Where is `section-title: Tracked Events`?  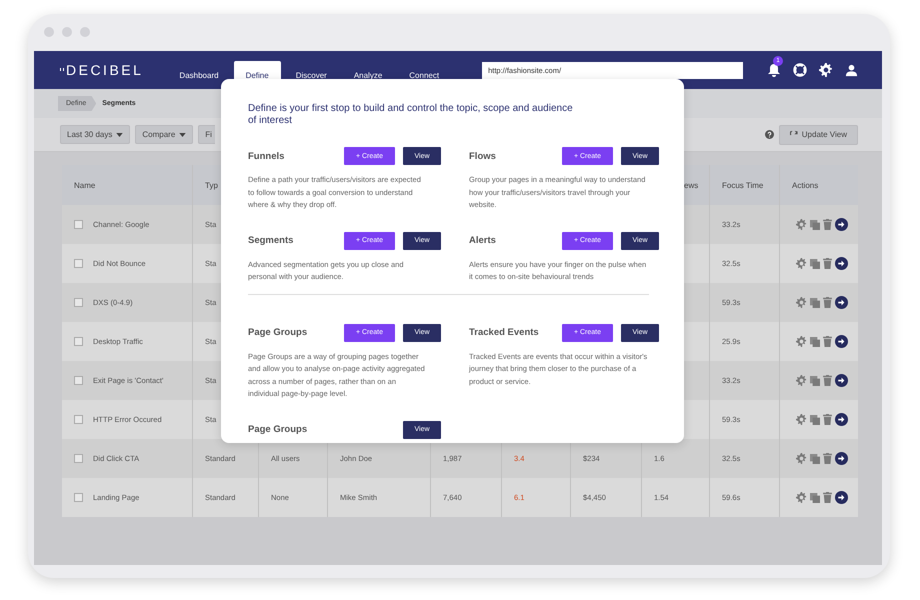
section-title: Tracked Events is located at coordinates (504, 332).